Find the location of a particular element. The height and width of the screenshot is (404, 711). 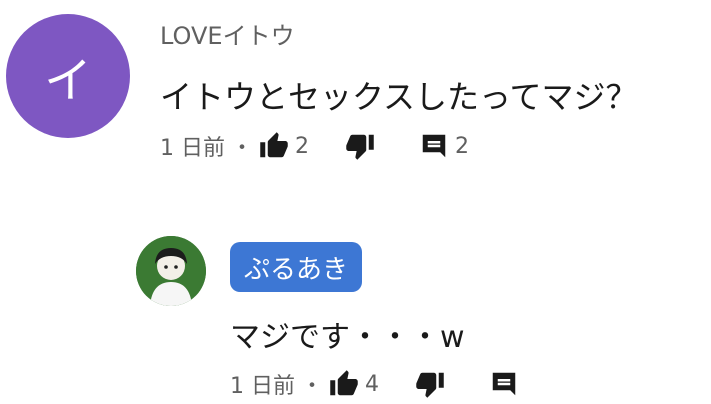

comment-text: イトウとセックスしたってマジ？ is located at coordinates (399, 97).